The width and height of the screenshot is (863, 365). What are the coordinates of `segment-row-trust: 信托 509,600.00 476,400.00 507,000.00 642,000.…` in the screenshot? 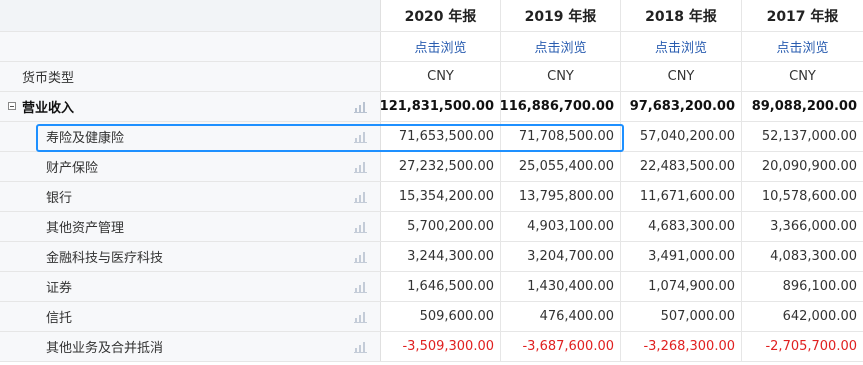 It's located at (431, 317).